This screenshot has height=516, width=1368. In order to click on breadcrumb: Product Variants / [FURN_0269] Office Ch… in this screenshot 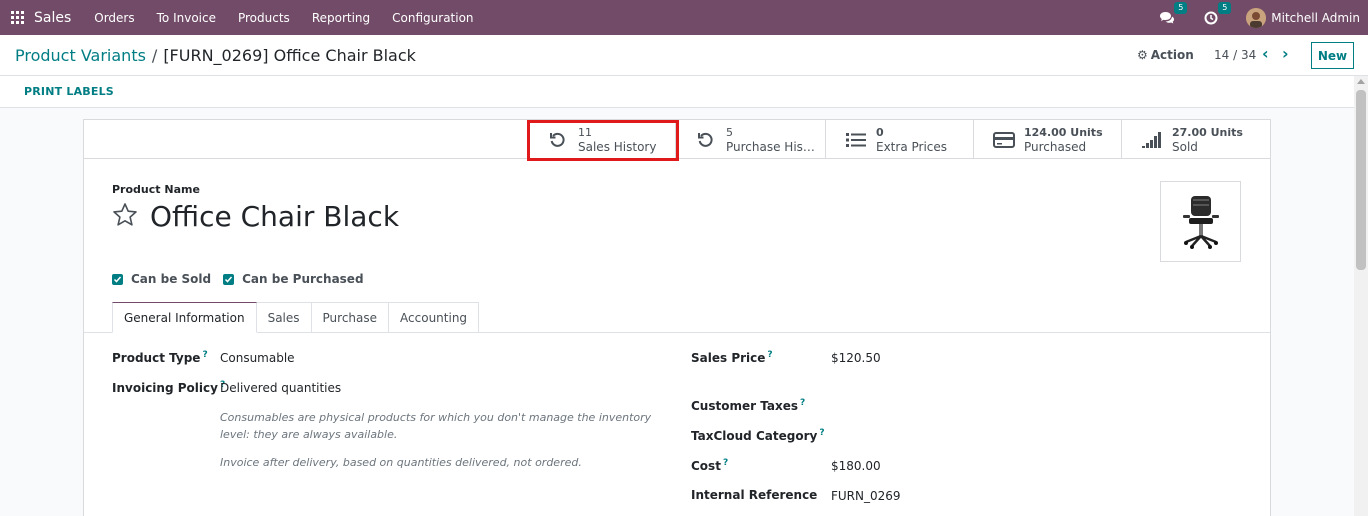, I will do `click(215, 55)`.